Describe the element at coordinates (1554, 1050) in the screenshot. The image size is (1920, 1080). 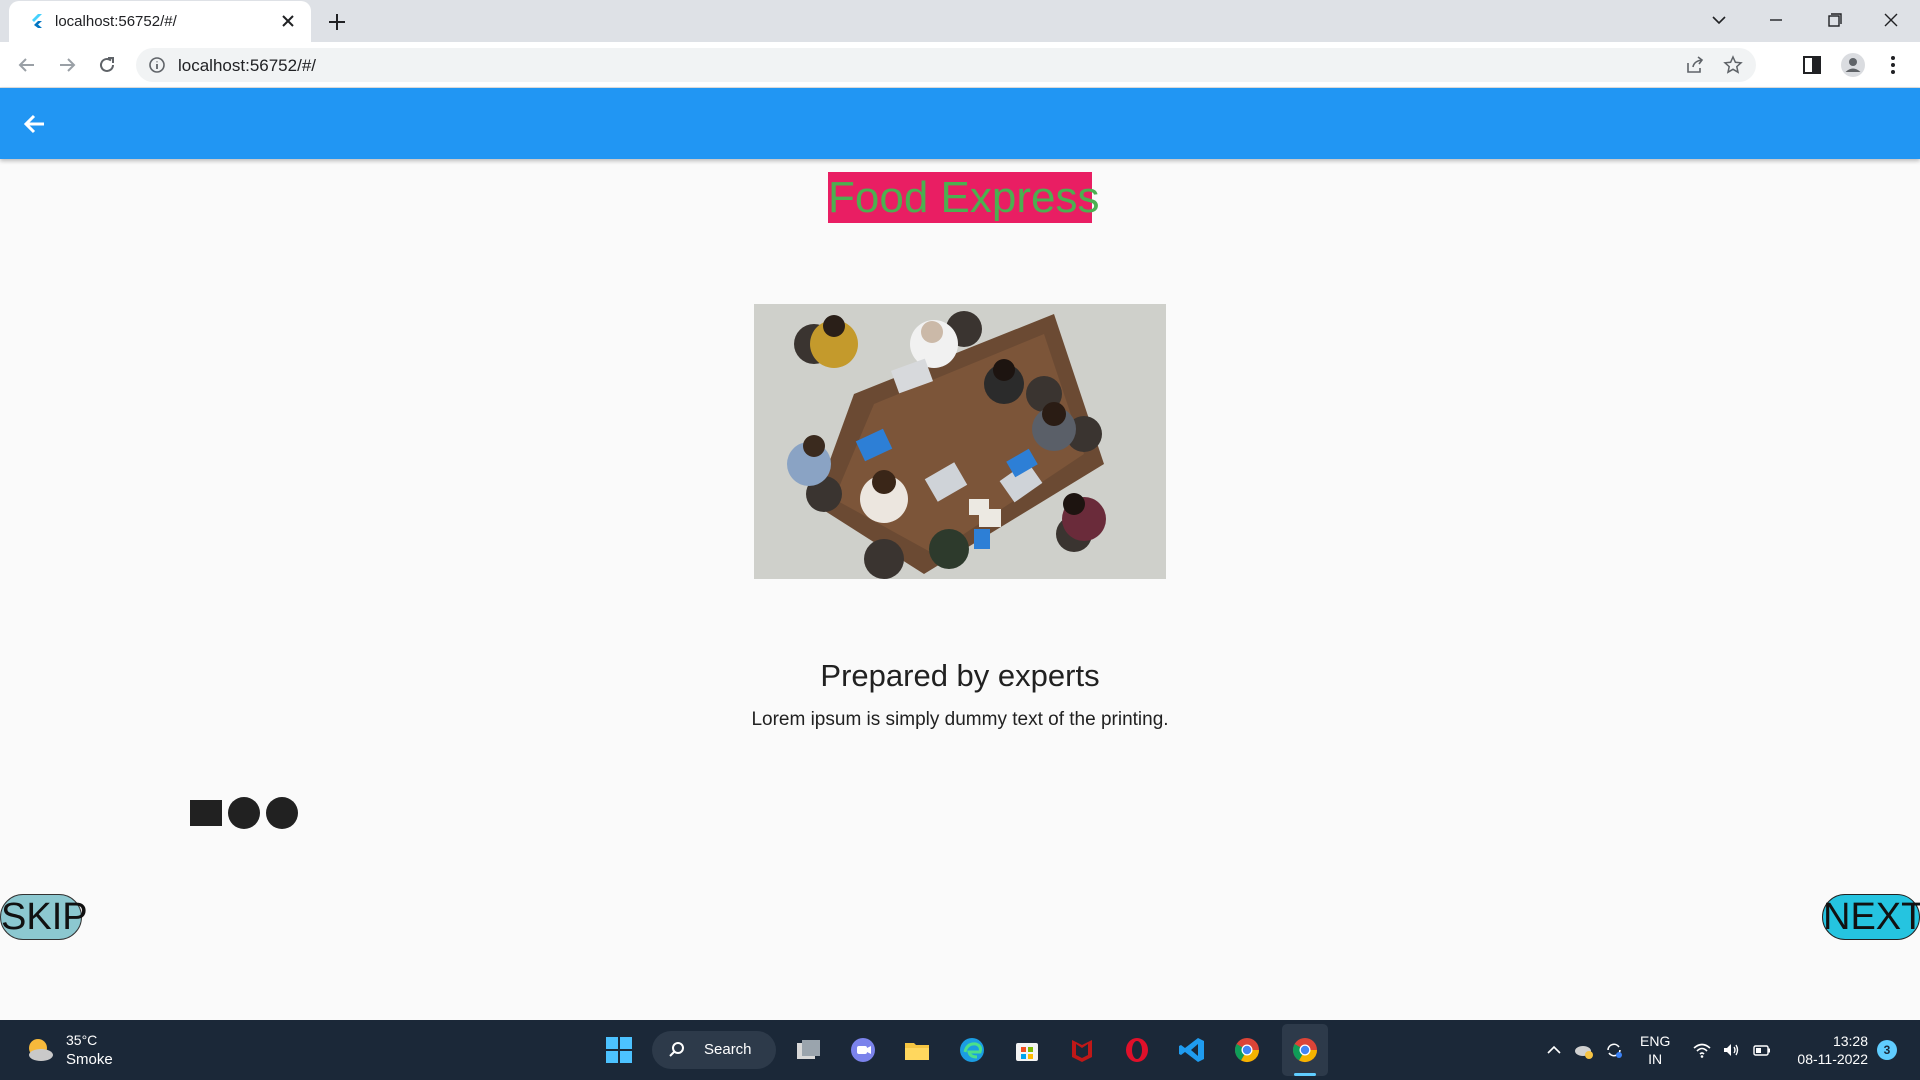
I see `tray-overflow-chevron-icon` at that location.